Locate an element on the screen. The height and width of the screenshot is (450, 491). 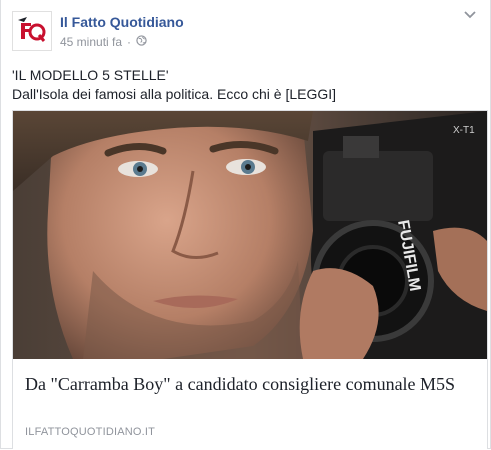
globe-icon is located at coordinates (141, 42).